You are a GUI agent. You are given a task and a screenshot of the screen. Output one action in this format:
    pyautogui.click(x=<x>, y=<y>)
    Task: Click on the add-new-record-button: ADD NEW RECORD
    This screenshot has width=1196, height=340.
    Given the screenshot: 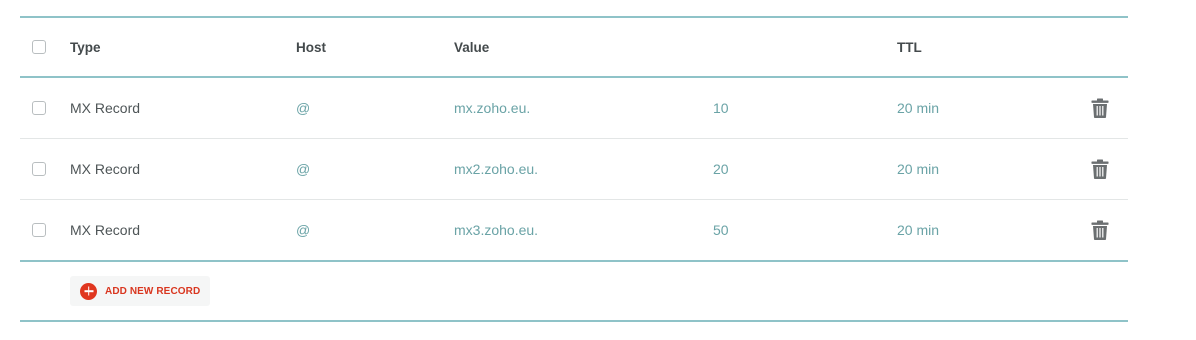 What is the action you would take?
    pyautogui.click(x=140, y=291)
    